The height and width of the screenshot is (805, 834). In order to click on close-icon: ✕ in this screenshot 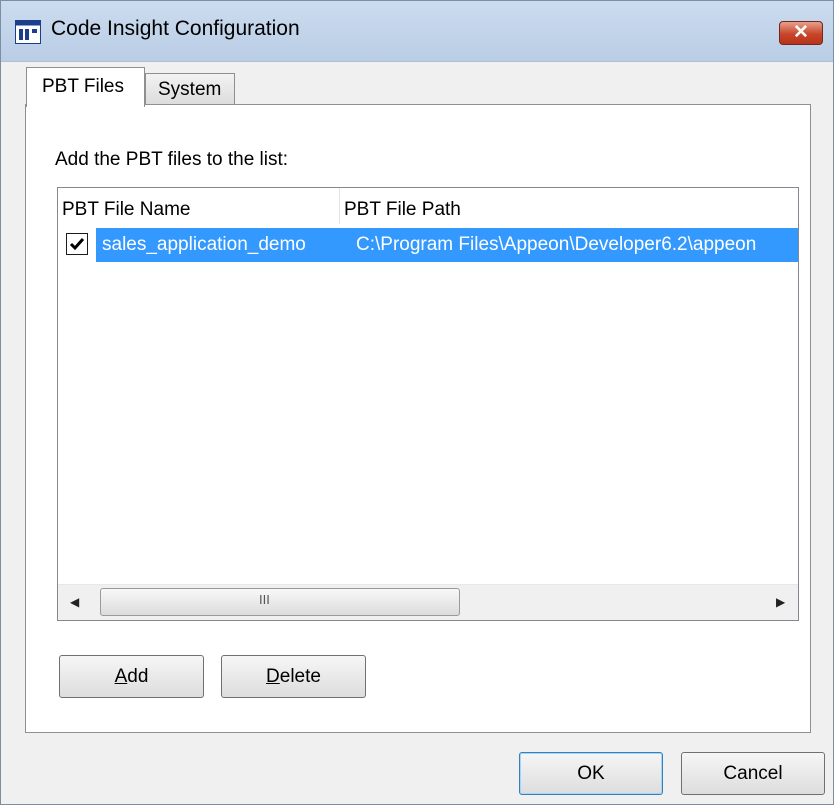, I will do `click(801, 32)`.